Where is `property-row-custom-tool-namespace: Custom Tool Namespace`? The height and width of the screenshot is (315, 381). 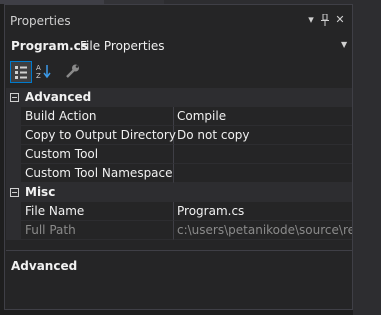 property-row-custom-tool-namespace: Custom Tool Namespace is located at coordinates (179, 173).